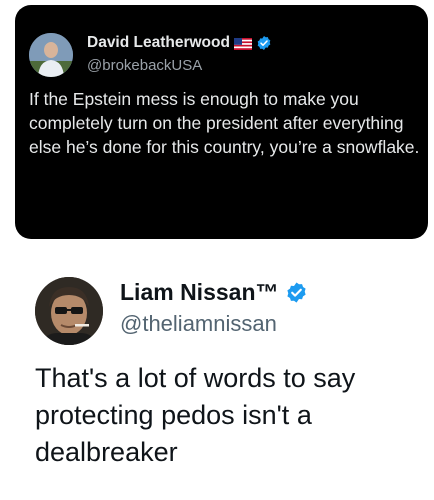 The height and width of the screenshot is (500, 434). Describe the element at coordinates (144, 65) in the screenshot. I see `author-handle: @brokebackUSA` at that location.